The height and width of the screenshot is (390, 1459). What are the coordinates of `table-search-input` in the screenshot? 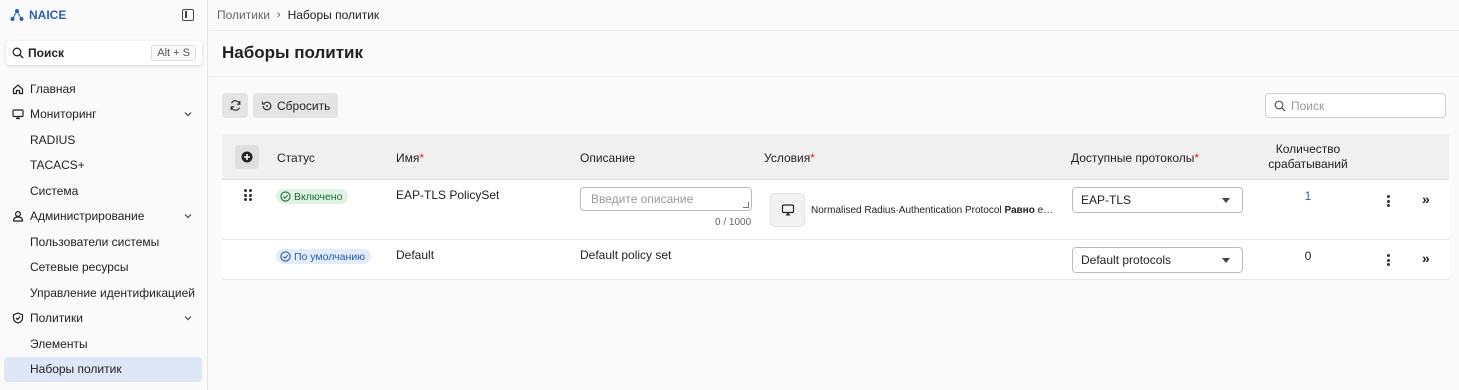 It's located at (1361, 105).